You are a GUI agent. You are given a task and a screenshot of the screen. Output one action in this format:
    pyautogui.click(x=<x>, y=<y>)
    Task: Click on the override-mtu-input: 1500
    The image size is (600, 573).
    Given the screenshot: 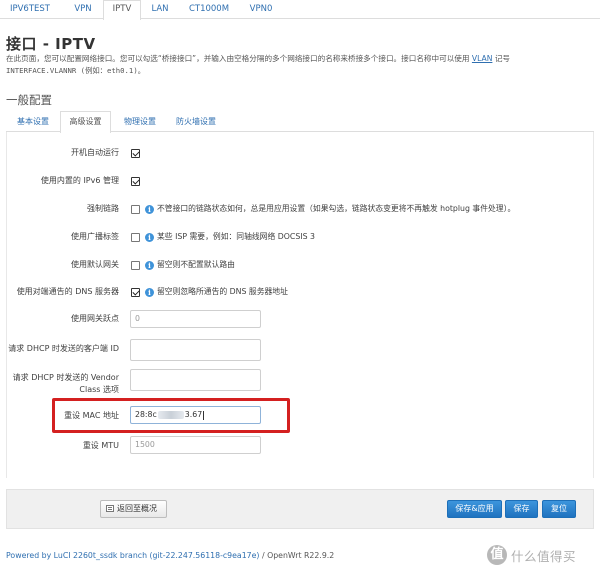 What is the action you would take?
    pyautogui.click(x=195, y=445)
    